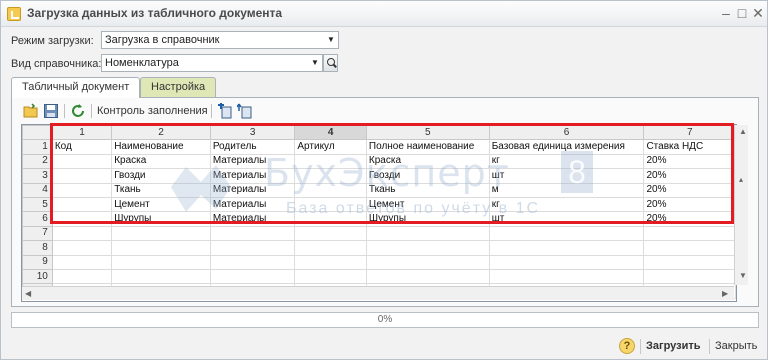  I want to click on column-header: 3, so click(252, 133).